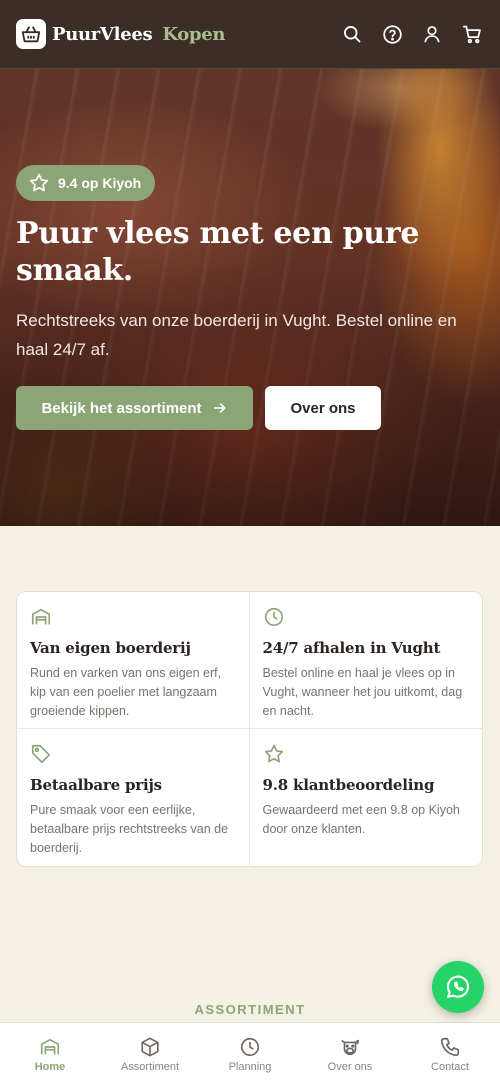  Describe the element at coordinates (472, 34) in the screenshot. I see `cart-icon` at that location.